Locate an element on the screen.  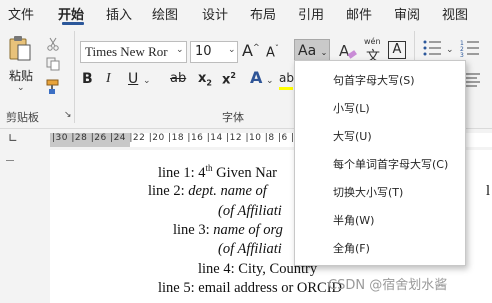
bullets-dropdown-icon: ⌄ is located at coordinates (450, 50).